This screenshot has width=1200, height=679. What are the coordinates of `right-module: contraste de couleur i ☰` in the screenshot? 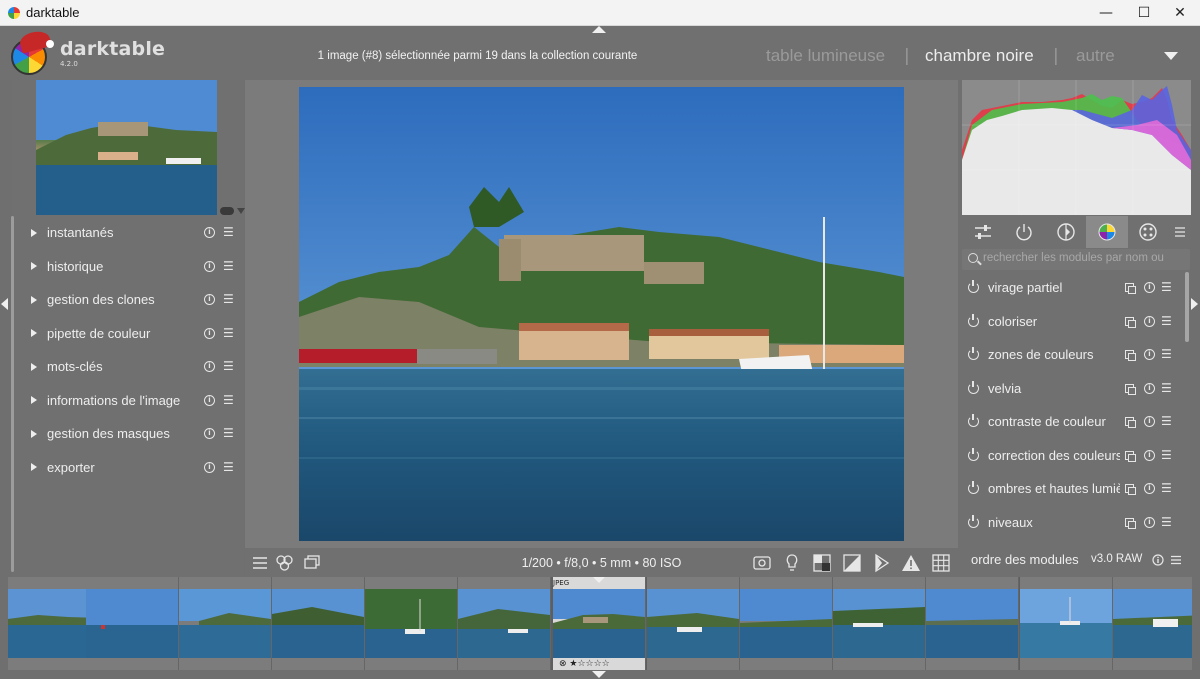 It's located at (1072, 422).